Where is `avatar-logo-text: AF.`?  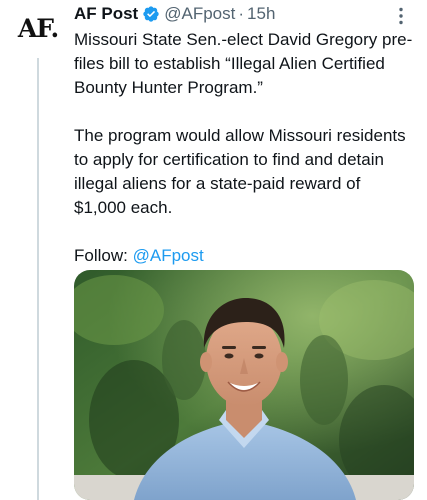
avatar-logo-text: AF. is located at coordinates (38, 28).